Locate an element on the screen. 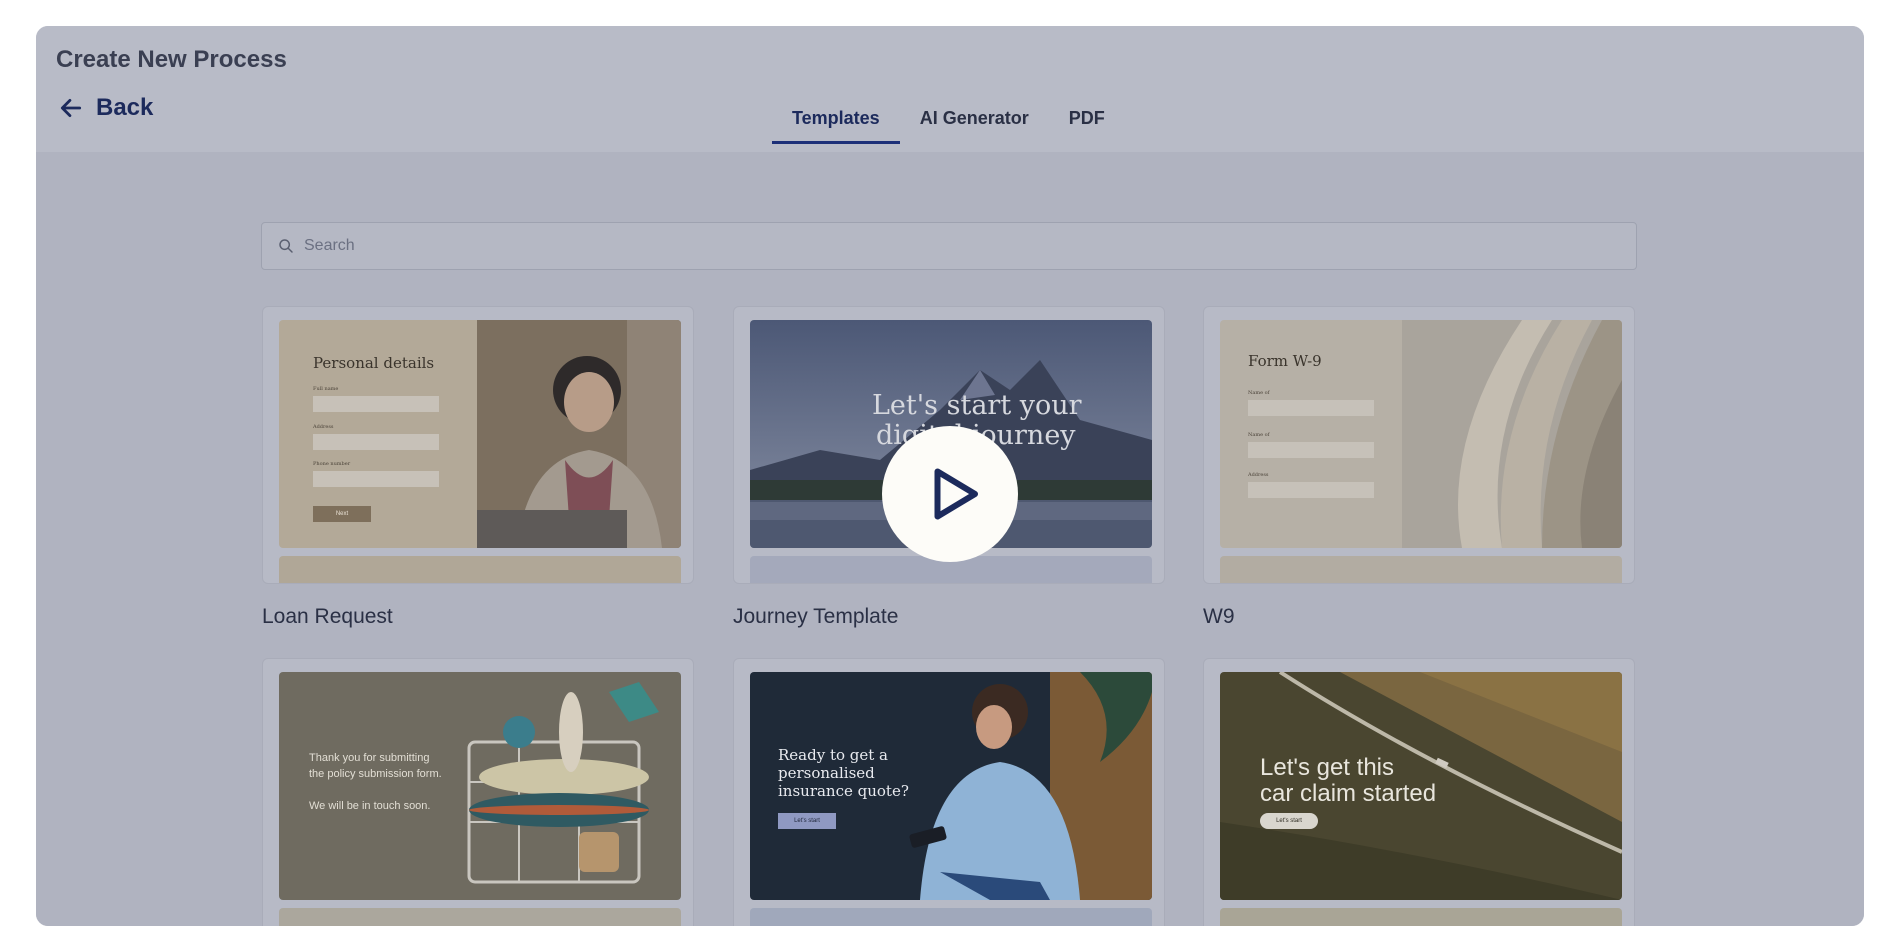 This screenshot has height=926, width=1900. tab-bar: Templates AI Generator PDF is located at coordinates (948, 121).